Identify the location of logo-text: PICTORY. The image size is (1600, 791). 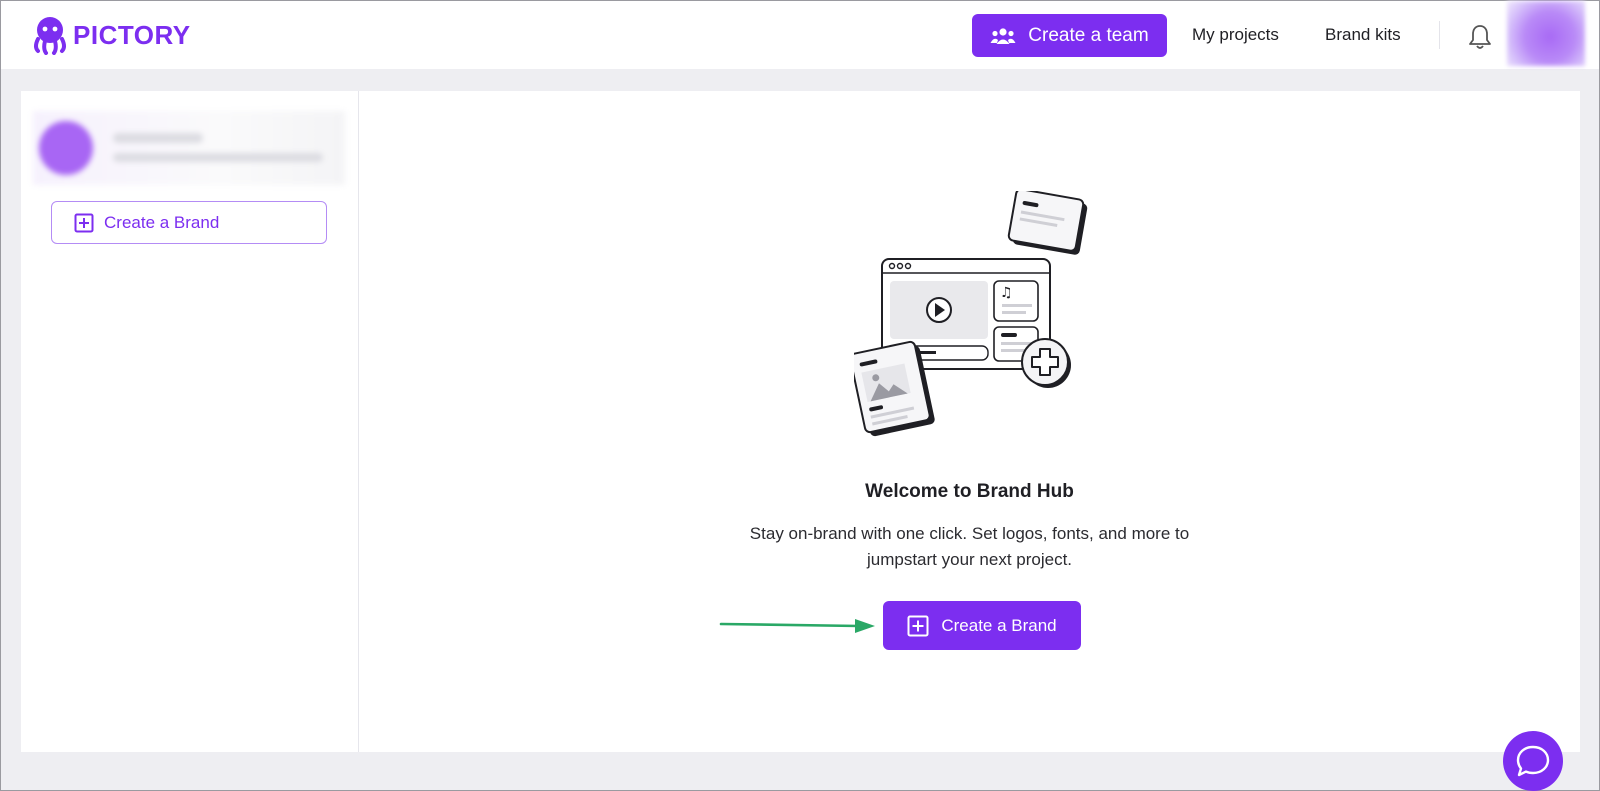
(132, 34).